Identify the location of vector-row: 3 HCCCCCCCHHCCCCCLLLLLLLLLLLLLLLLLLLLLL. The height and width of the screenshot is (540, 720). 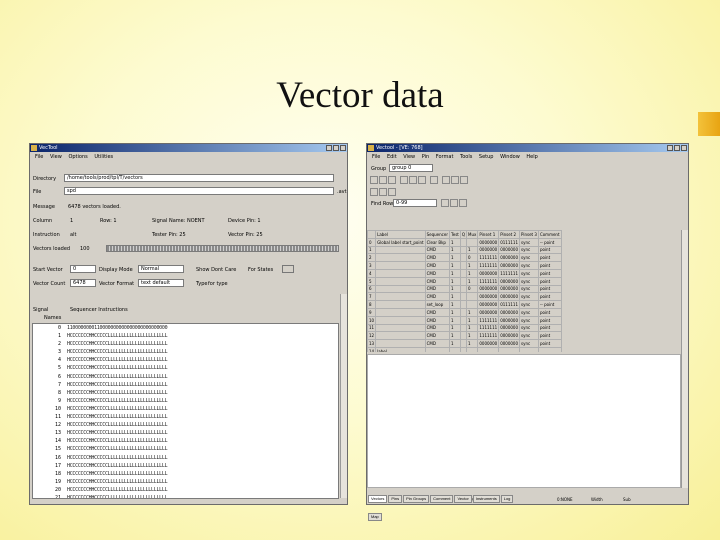
(185, 352).